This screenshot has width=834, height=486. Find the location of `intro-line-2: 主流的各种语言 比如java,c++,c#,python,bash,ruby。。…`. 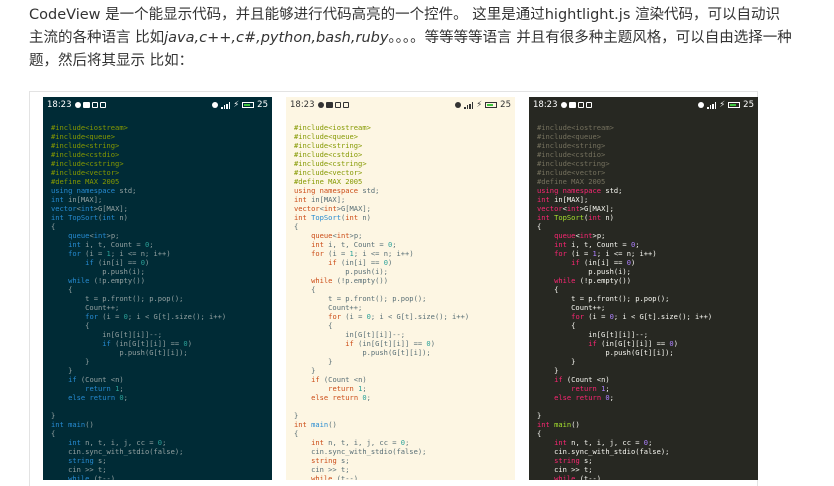

intro-line-2: 主流的各种语言 比如java,c++,c#,python,bash,ruby。。… is located at coordinates (431, 38).